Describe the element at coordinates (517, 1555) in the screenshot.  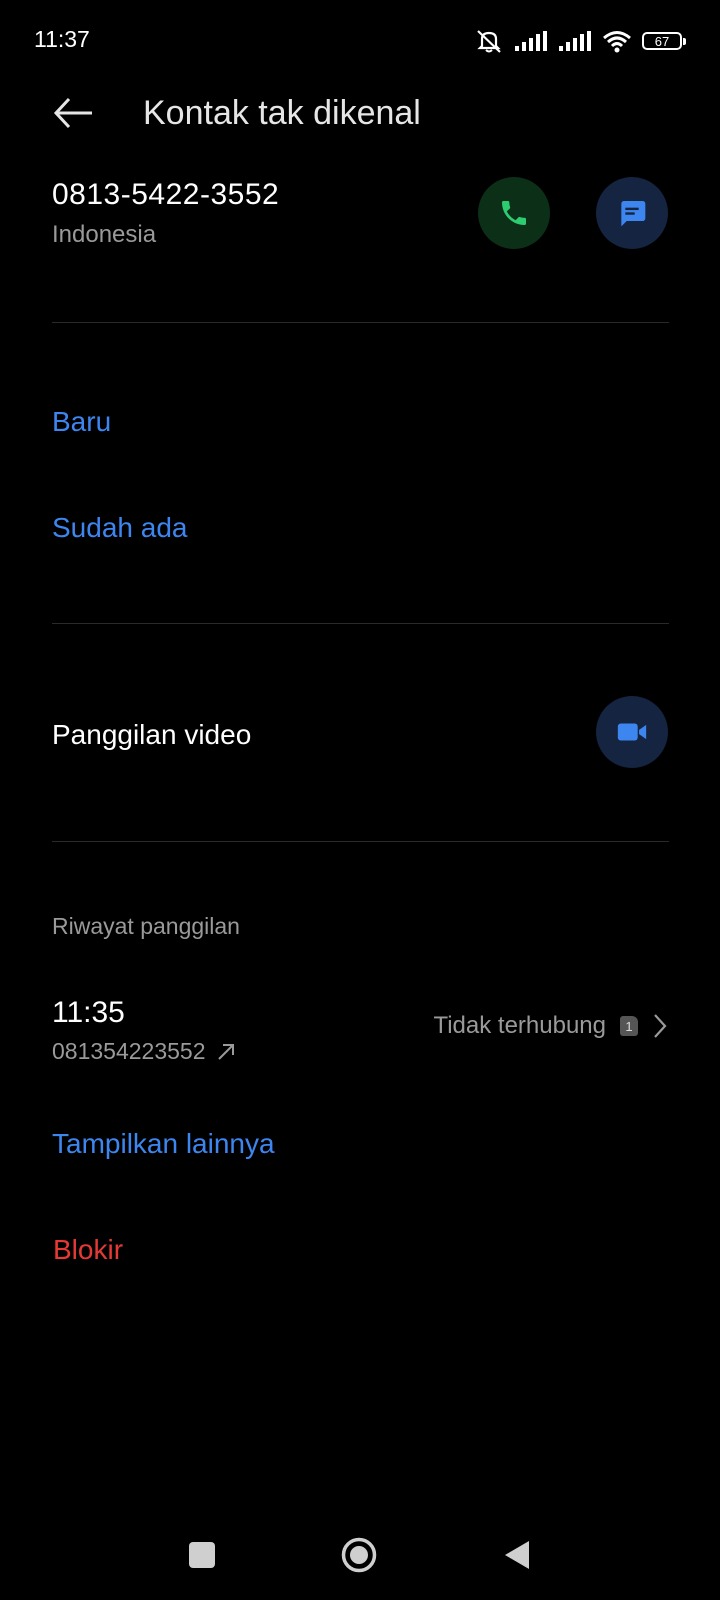
I see `back-nav-button` at that location.